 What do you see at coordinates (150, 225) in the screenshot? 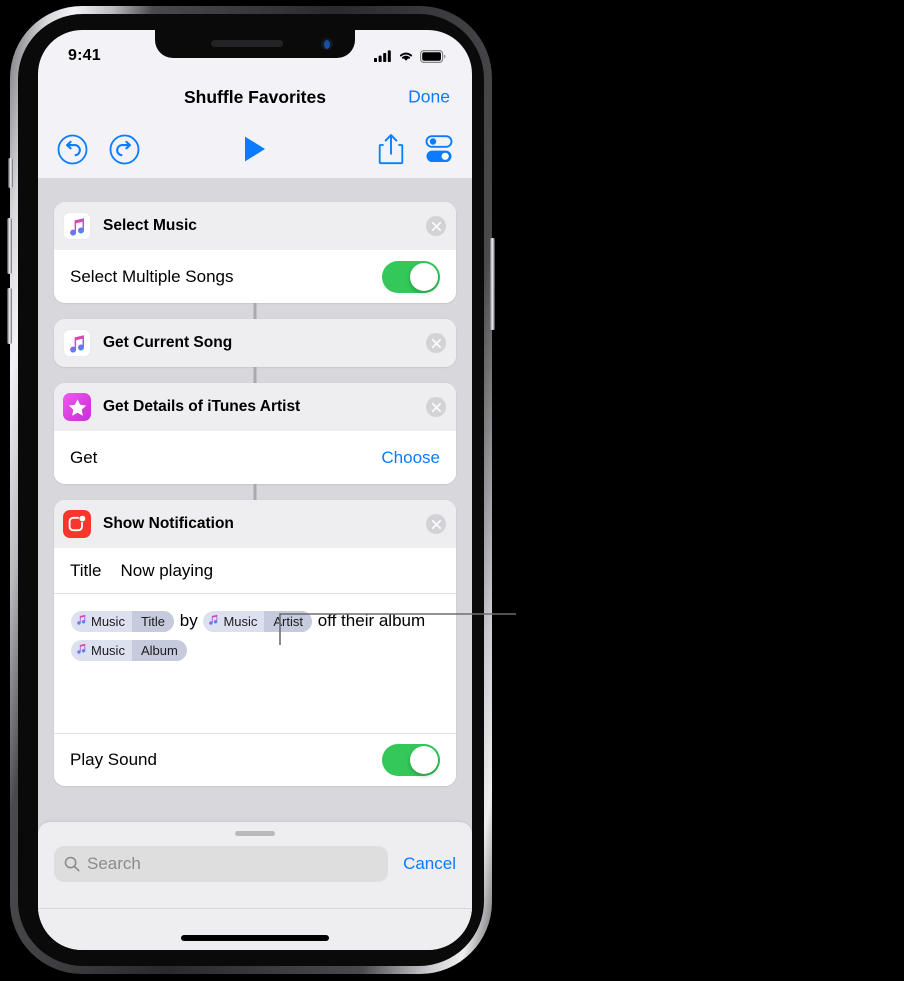
I see `action-title: Select Music` at bounding box center [150, 225].